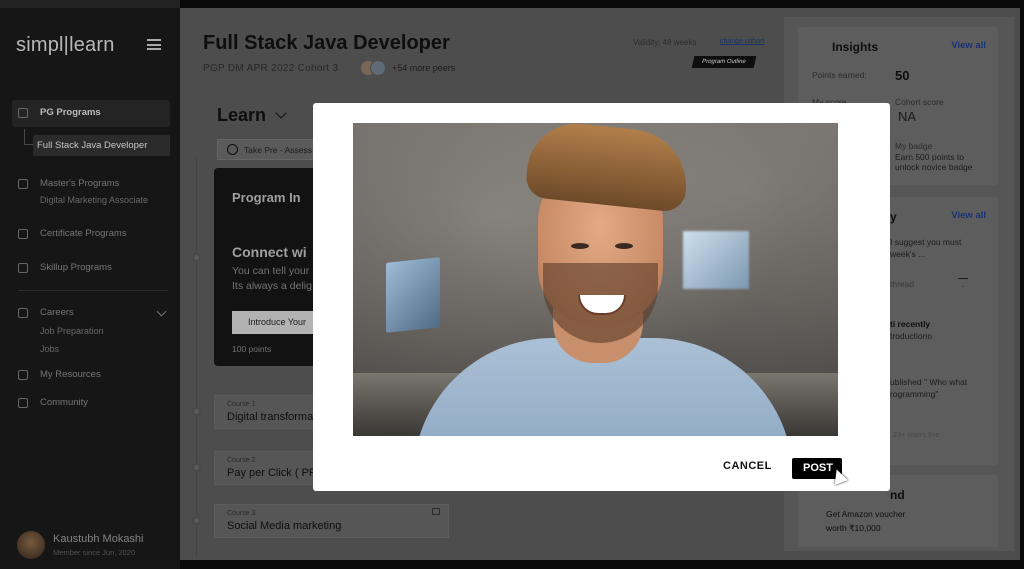  I want to click on photo-monitor, so click(413, 295).